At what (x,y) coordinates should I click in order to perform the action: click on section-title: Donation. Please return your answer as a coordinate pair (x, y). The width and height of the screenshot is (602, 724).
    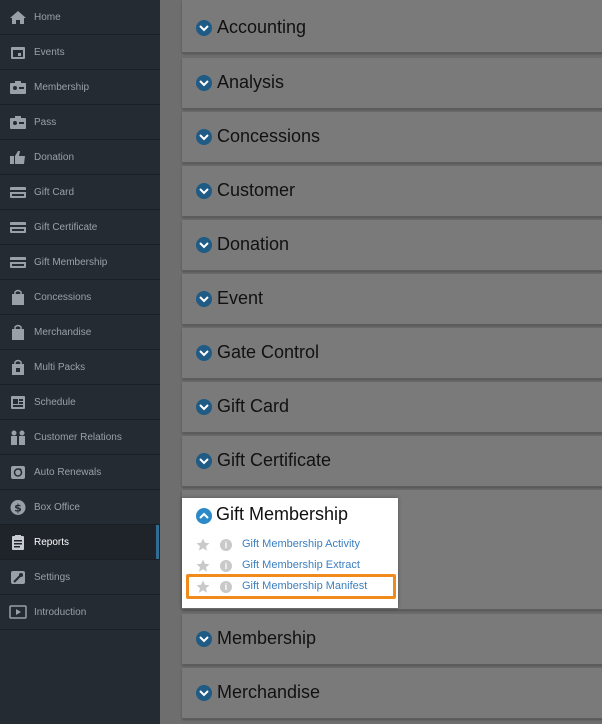
    Looking at the image, I should click on (253, 244).